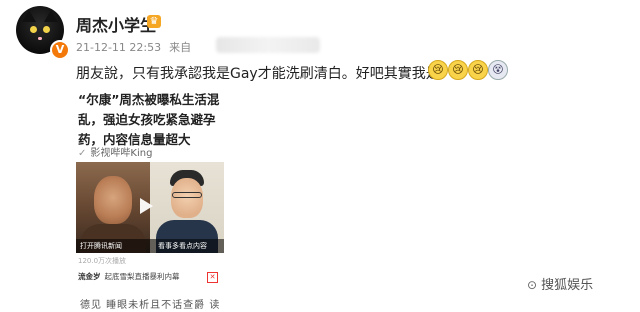 The width and height of the screenshot is (640, 312). What do you see at coordinates (182, 246) in the screenshot?
I see `video-right-caption: 看事多看点内容` at bounding box center [182, 246].